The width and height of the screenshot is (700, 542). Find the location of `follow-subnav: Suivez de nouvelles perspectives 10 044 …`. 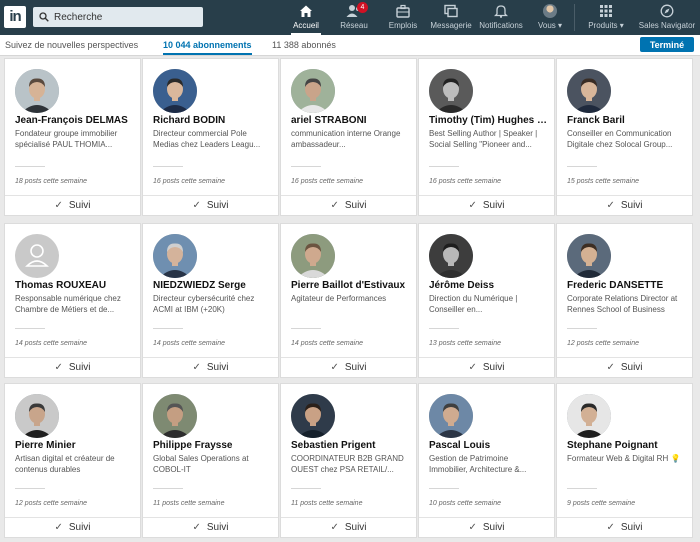

follow-subnav: Suivez de nouvelles perspectives 10 044 … is located at coordinates (350, 45).